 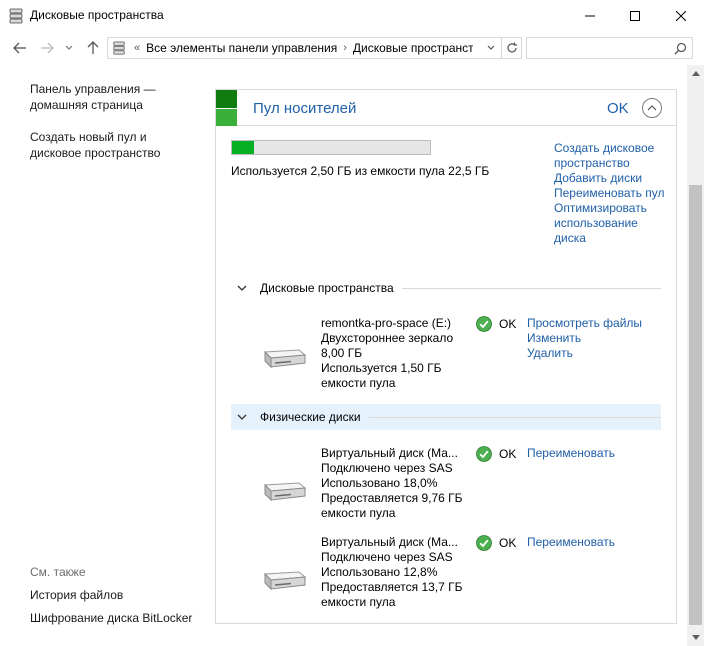 What do you see at coordinates (76, 595) in the screenshot?
I see `file-history-link: История файлов` at bounding box center [76, 595].